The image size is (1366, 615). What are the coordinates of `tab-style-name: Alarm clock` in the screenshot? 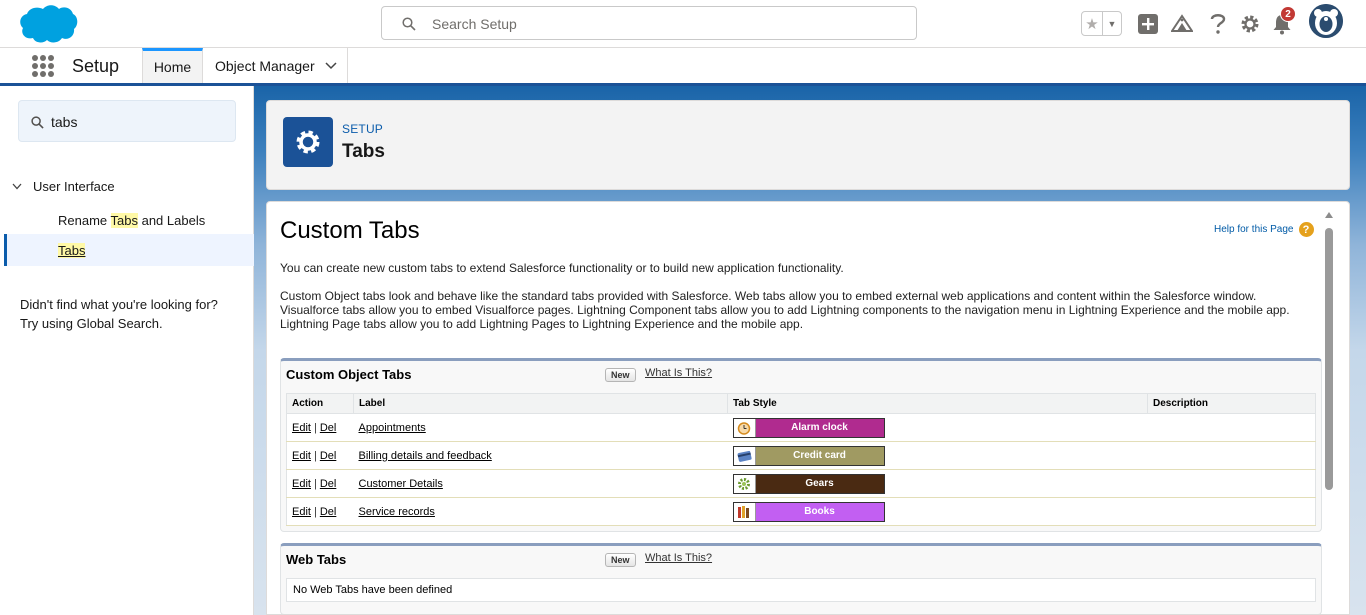 It's located at (819, 427).